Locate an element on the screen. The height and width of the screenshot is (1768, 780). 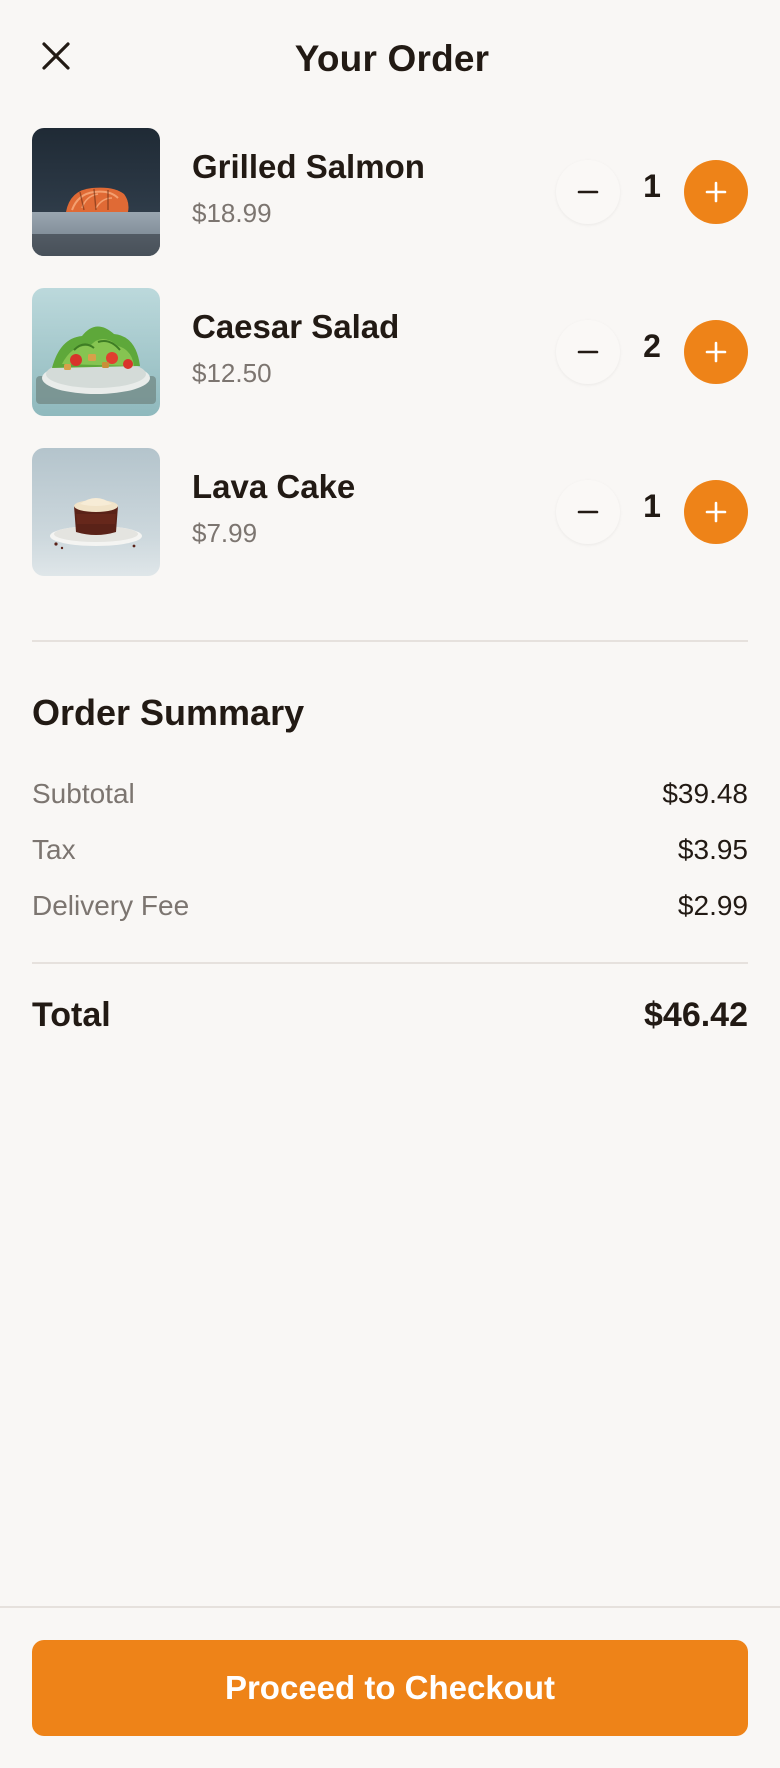
summary-label: Subtotal is located at coordinates (83, 793).